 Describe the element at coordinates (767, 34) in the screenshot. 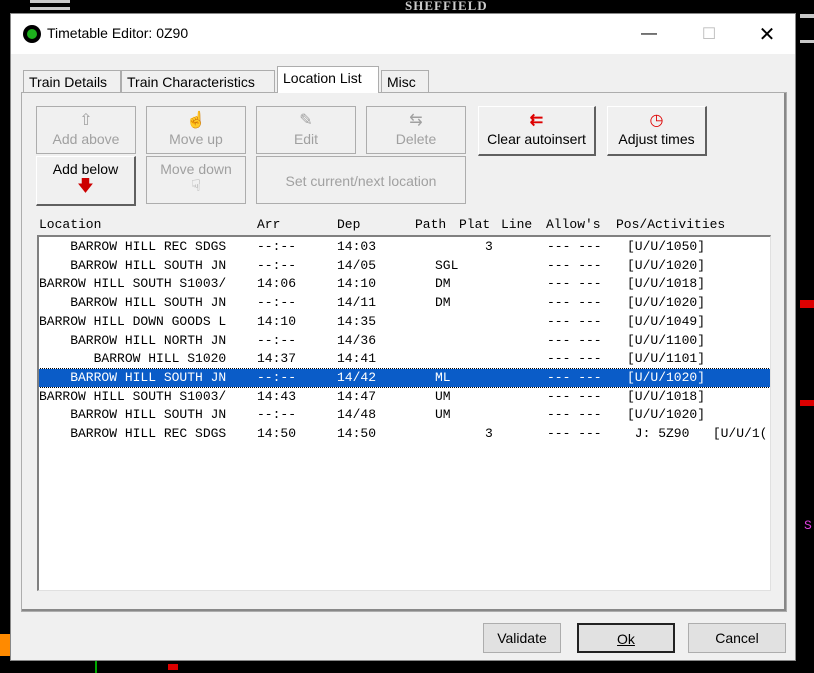

I see `close-button: ✕` at that location.